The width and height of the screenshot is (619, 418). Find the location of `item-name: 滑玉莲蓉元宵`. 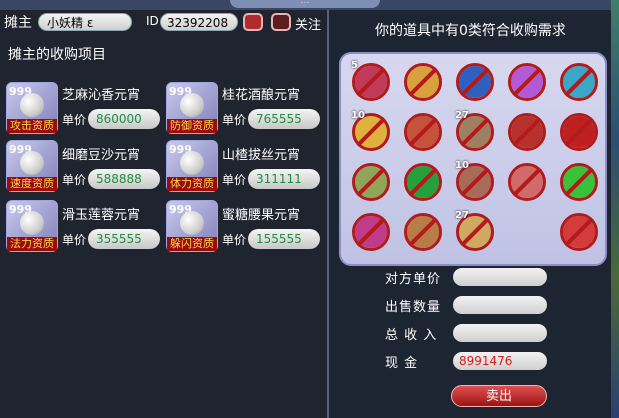

item-name: 滑玉莲蓉元宵 is located at coordinates (101, 215).